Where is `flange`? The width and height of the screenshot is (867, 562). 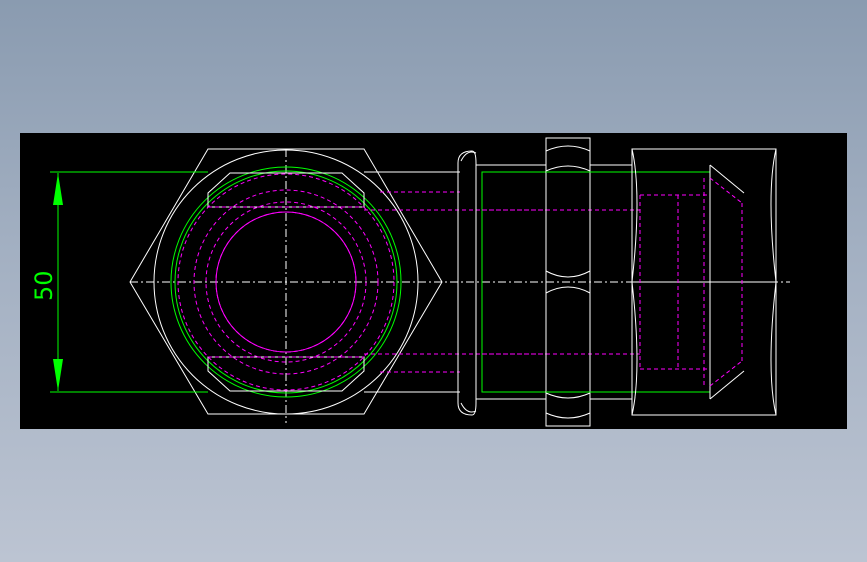
flange is located at coordinates (467, 283).